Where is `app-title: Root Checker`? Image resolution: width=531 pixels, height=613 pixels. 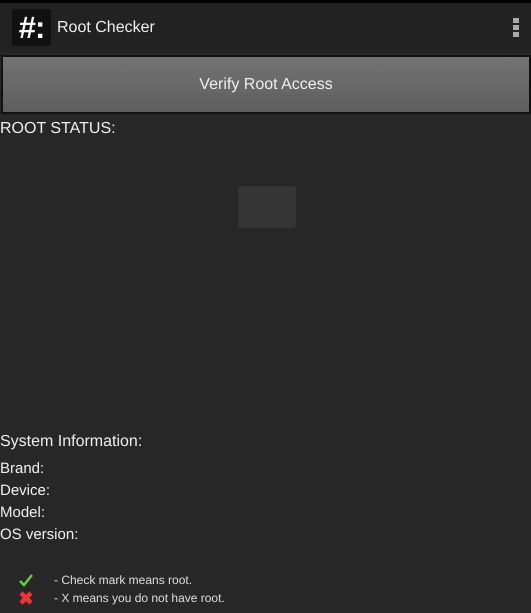
app-title: Root Checker is located at coordinates (106, 27).